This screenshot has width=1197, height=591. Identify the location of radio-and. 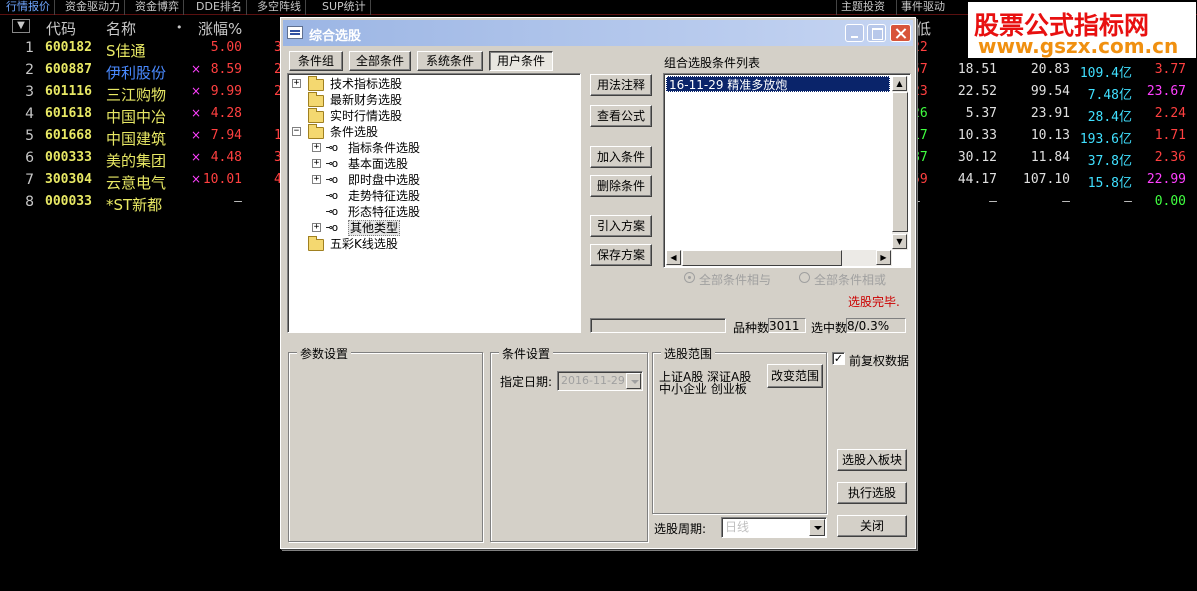
(689, 277).